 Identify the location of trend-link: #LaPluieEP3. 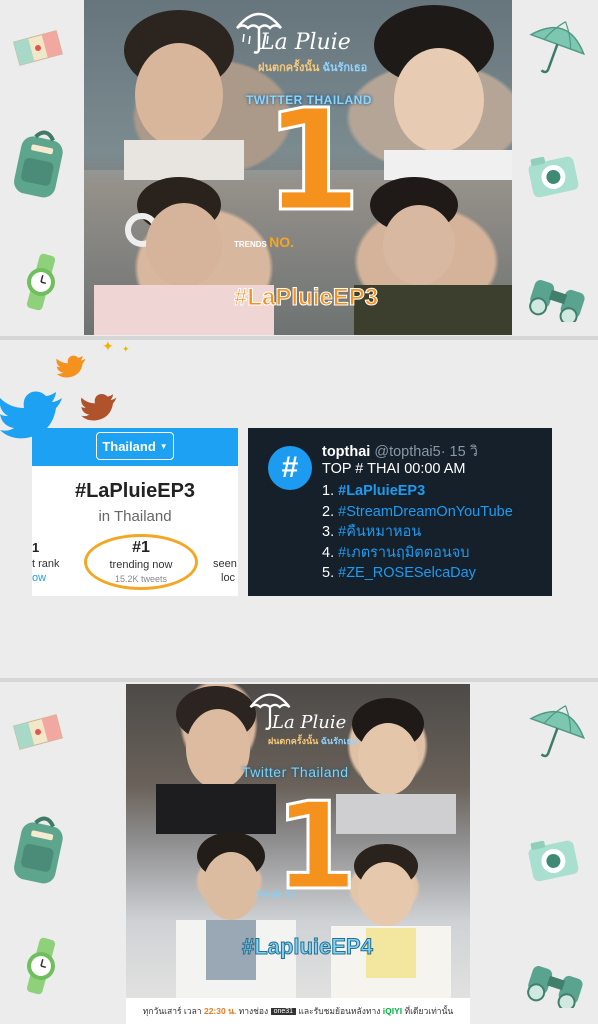
(381, 491).